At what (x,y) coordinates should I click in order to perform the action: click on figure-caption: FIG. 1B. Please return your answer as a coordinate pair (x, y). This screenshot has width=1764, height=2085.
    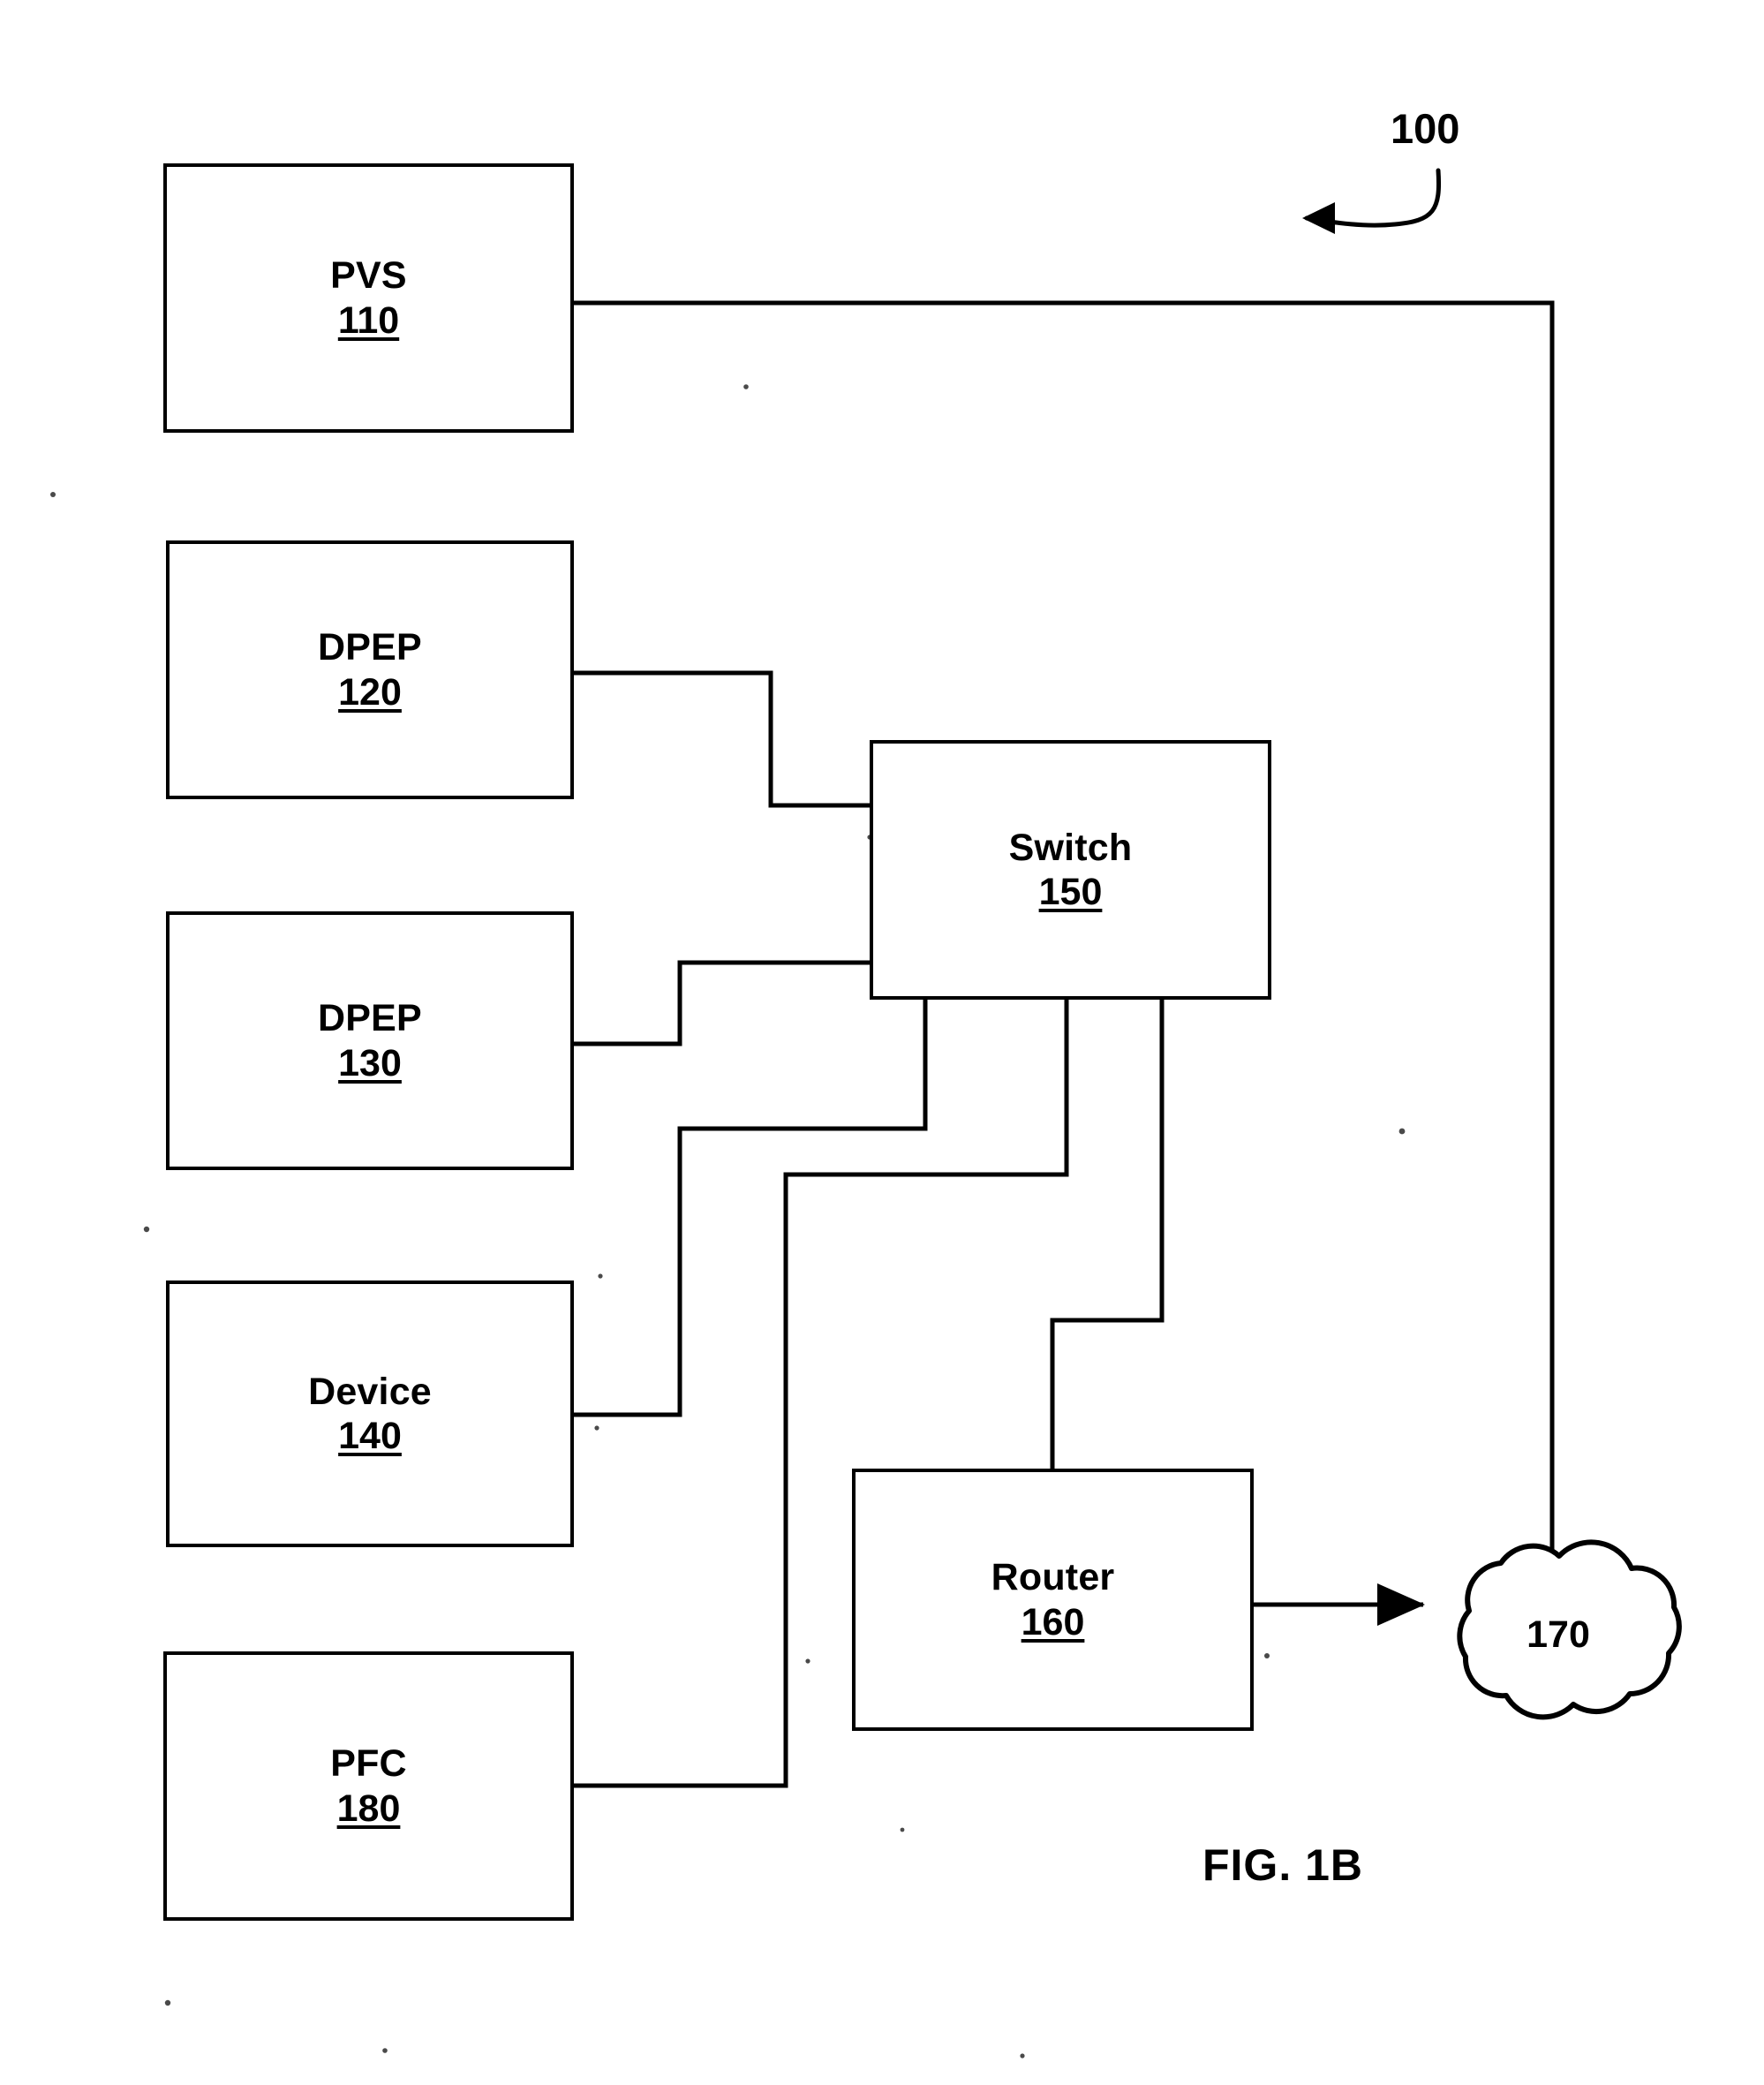
    Looking at the image, I should click on (1283, 1865).